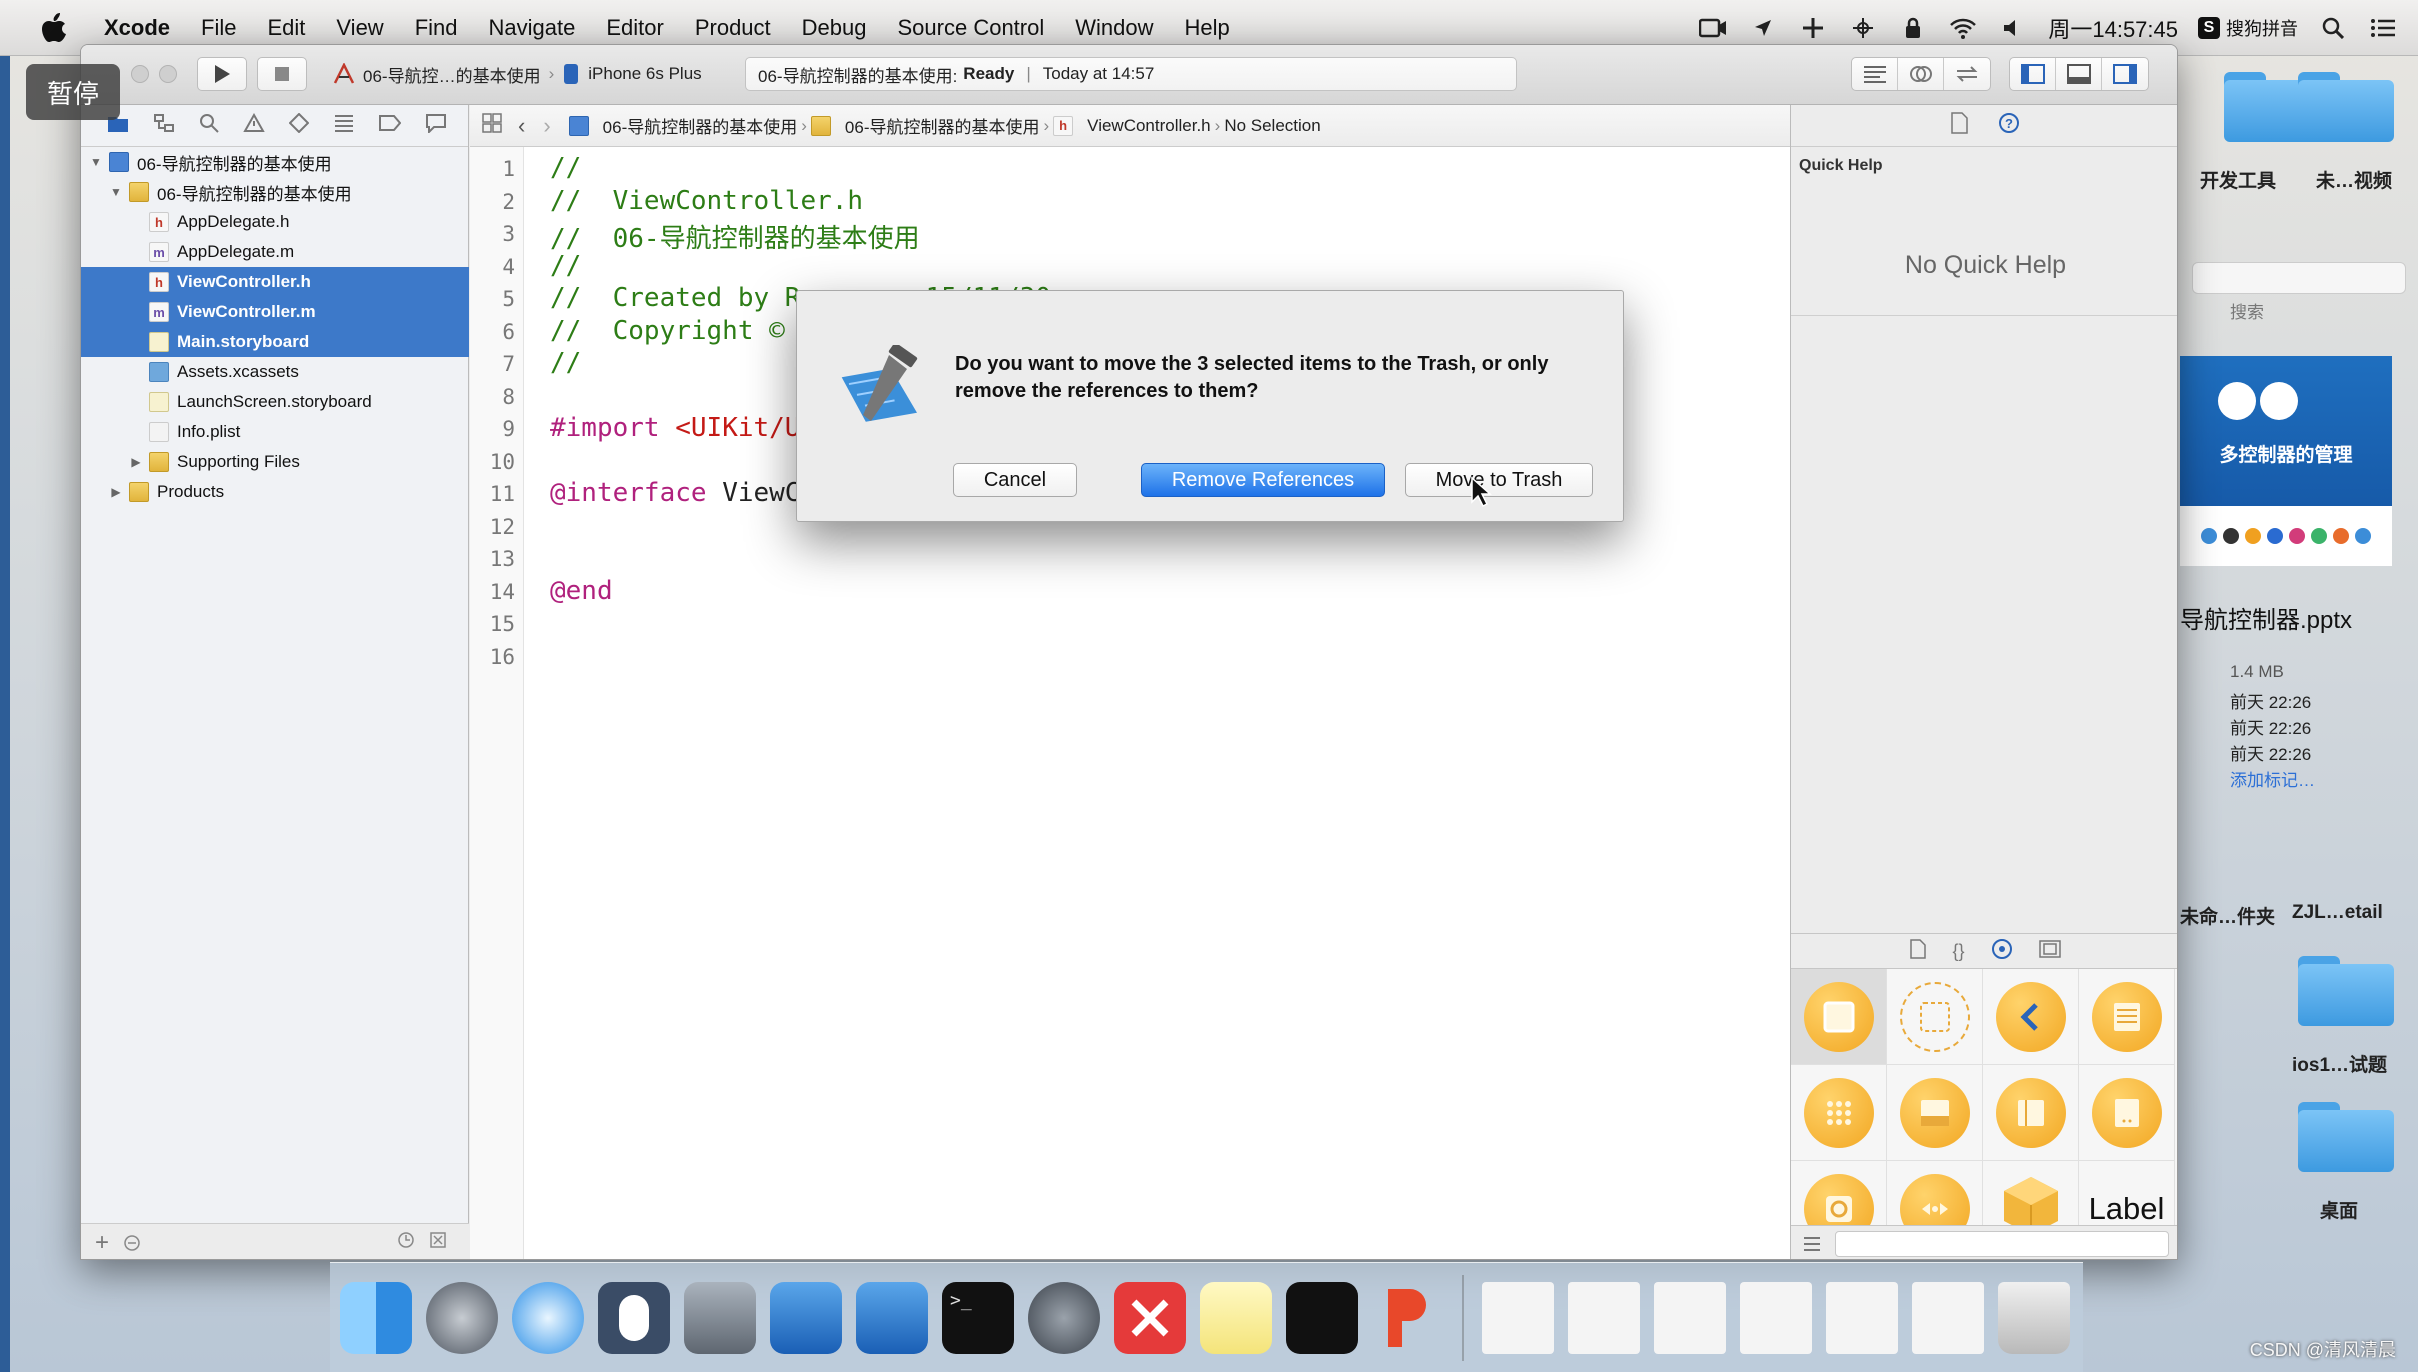 This screenshot has height=1372, width=2418. What do you see at coordinates (54, 28) in the screenshot?
I see `apple-icon` at bounding box center [54, 28].